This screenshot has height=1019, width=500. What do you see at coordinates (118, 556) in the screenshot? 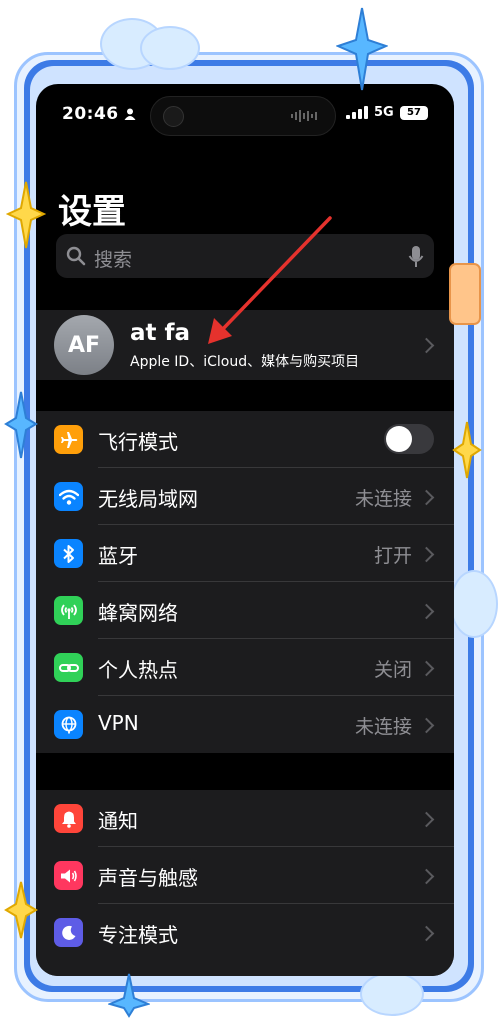
I see `row-label: 蓝牙` at bounding box center [118, 556].